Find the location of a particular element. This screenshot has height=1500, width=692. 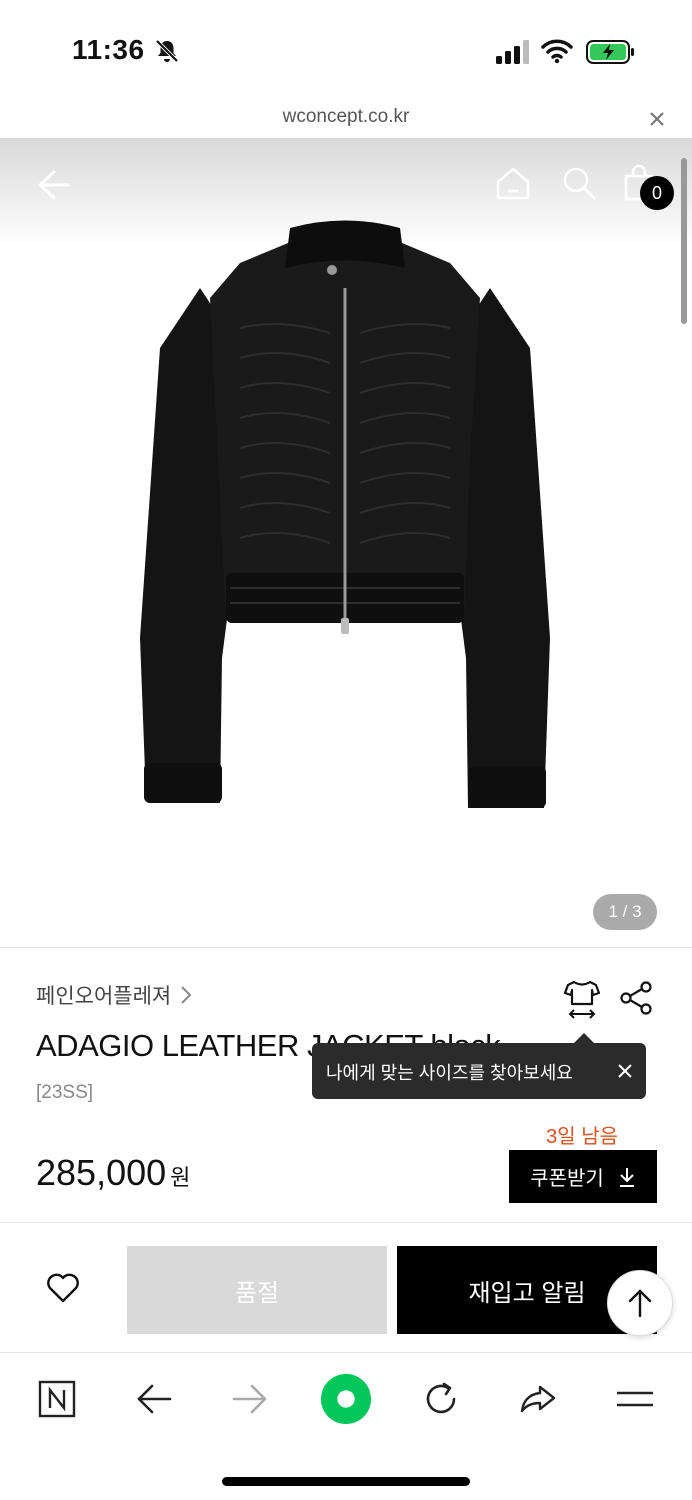

cellular-signal-icon is located at coordinates (512, 52).